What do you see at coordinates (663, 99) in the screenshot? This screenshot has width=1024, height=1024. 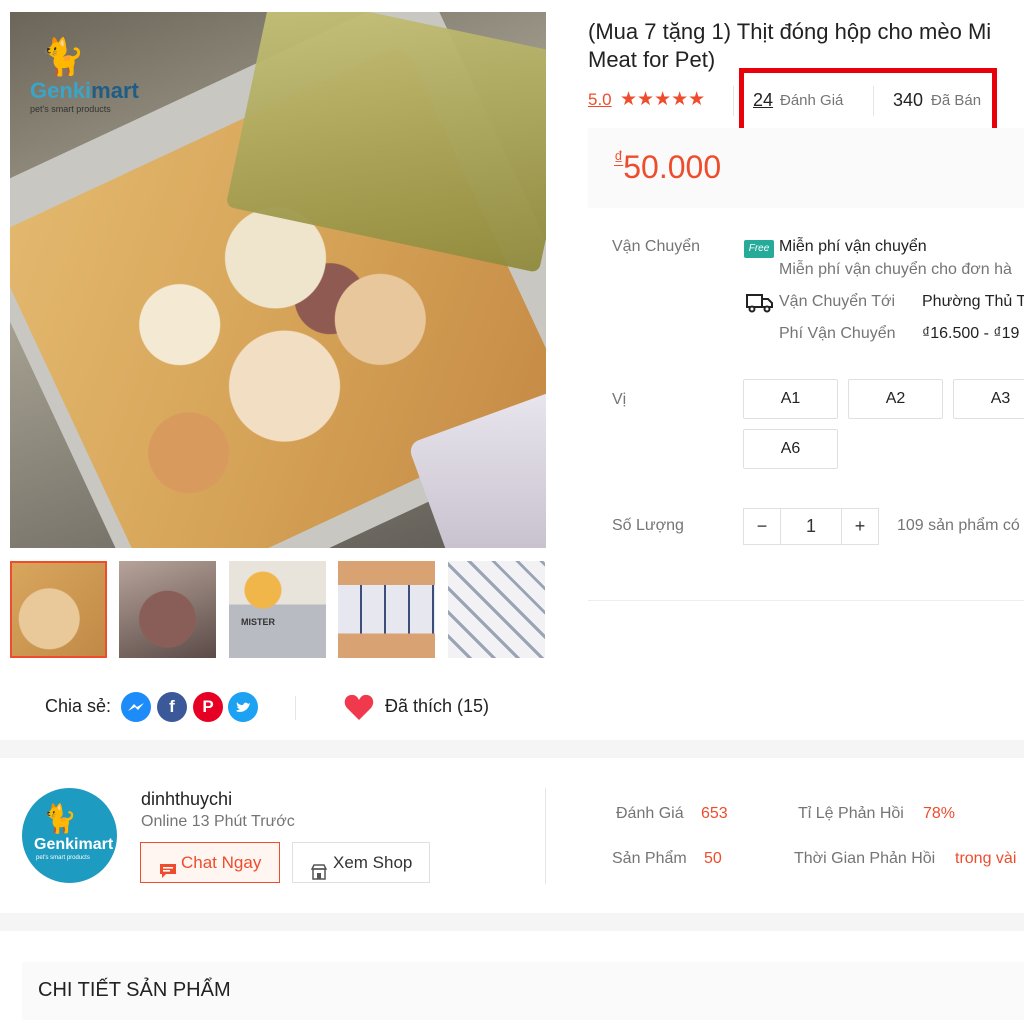 I see `rating-stars: ★★★★★` at bounding box center [663, 99].